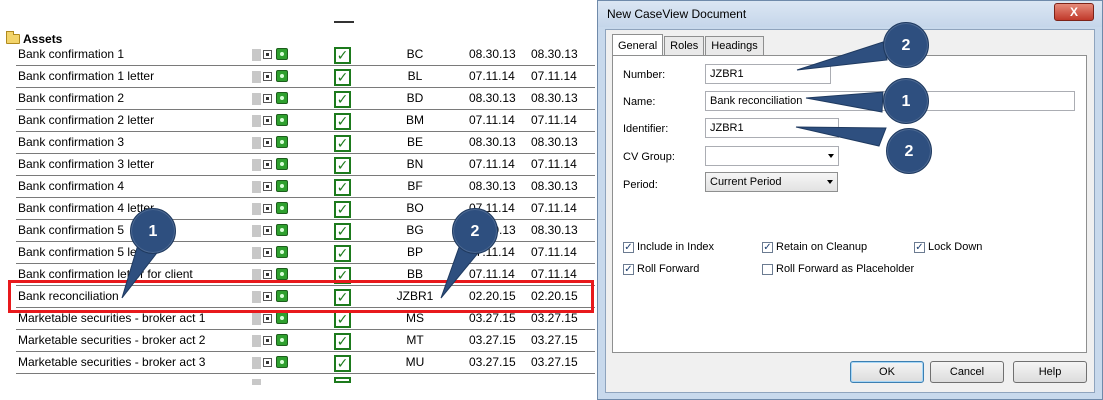 Image resolution: width=1103 pixels, height=400 pixels. What do you see at coordinates (838, 269) in the screenshot?
I see `roll-forward-placeholder-checkbox: Roll Forward as Placeholder` at bounding box center [838, 269].